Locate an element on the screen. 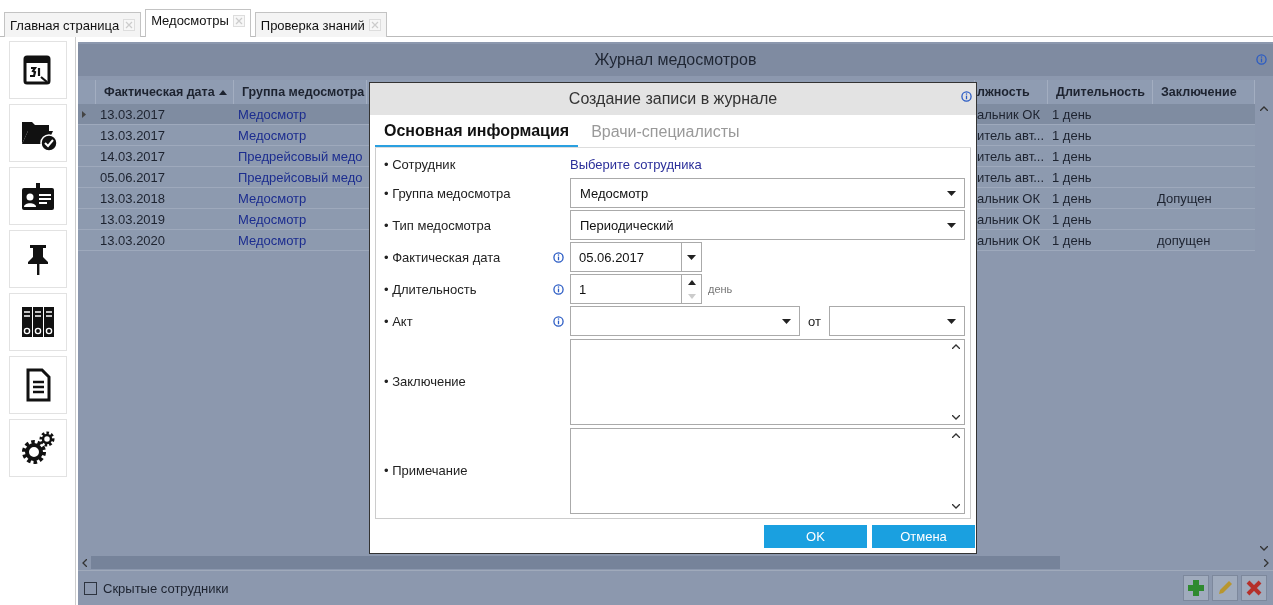 The image size is (1273, 605). field-label: • Фактическая дата is located at coordinates (442, 257).